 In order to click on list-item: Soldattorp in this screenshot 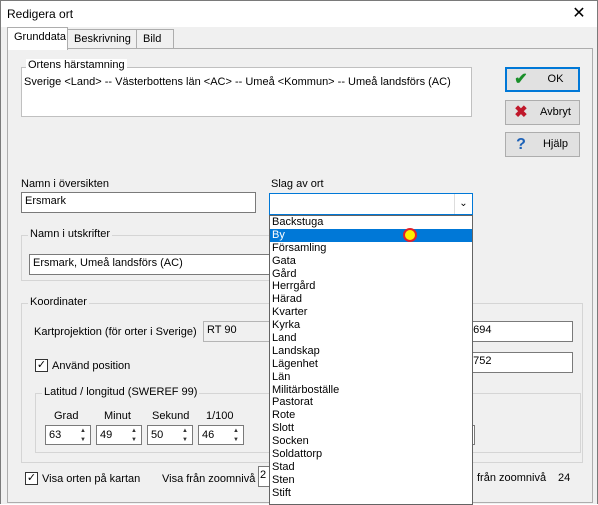, I will do `click(371, 454)`.